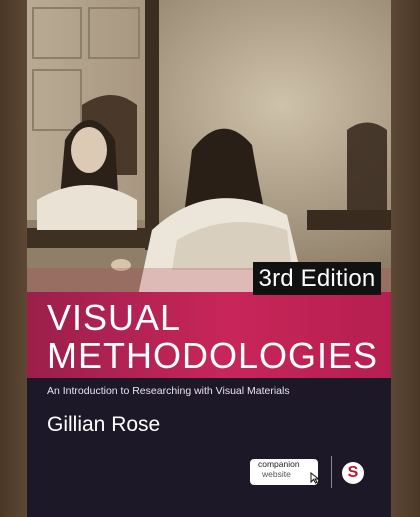 Image resolution: width=420 pixels, height=517 pixels. What do you see at coordinates (13, 258) in the screenshot?
I see `left-background` at bounding box center [13, 258].